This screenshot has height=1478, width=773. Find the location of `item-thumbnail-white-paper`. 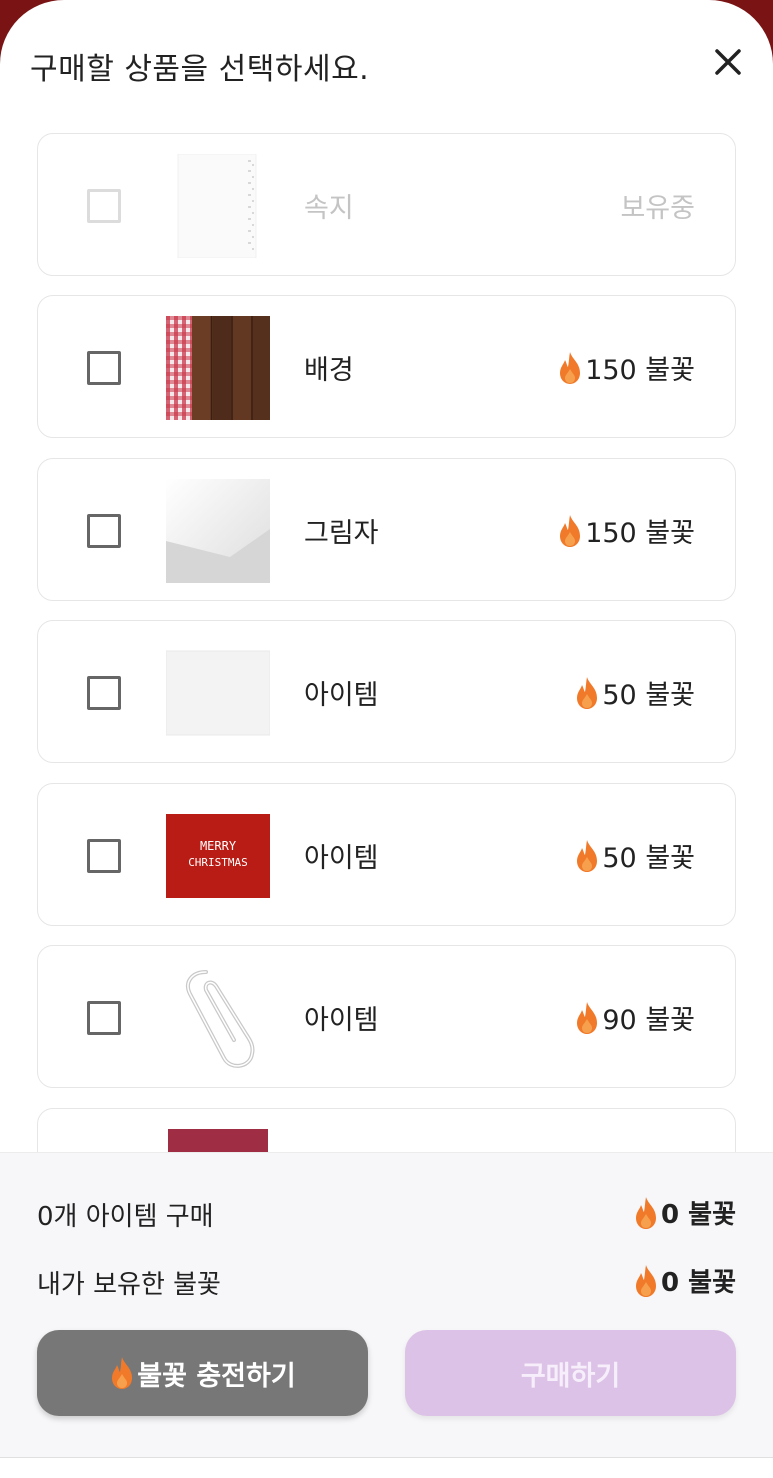

item-thumbnail-white-paper is located at coordinates (218, 693).